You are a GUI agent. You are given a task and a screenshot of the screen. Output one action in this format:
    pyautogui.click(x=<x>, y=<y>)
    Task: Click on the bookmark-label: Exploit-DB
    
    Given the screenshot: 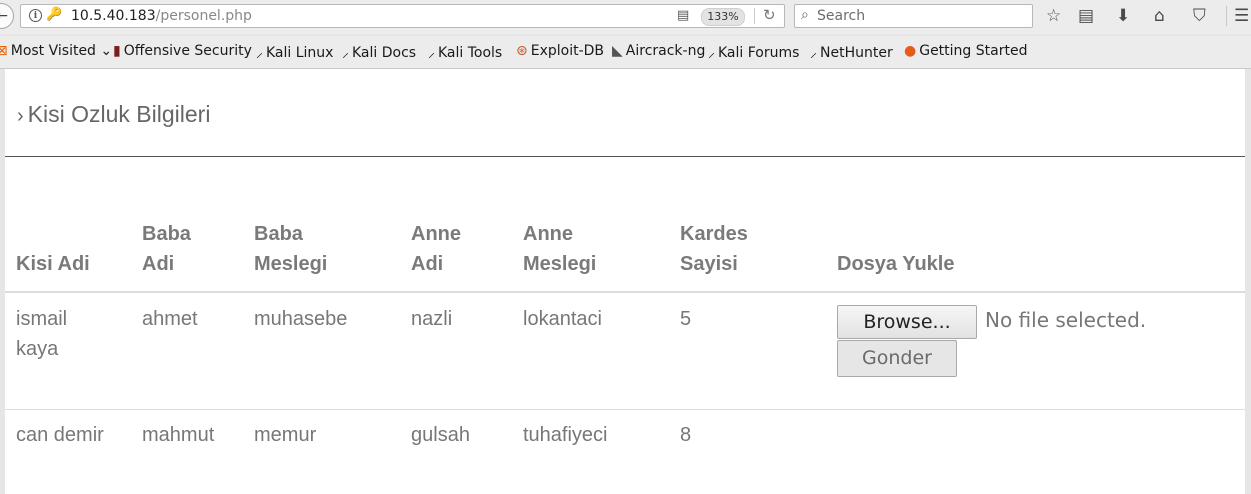 What is the action you would take?
    pyautogui.click(x=567, y=51)
    